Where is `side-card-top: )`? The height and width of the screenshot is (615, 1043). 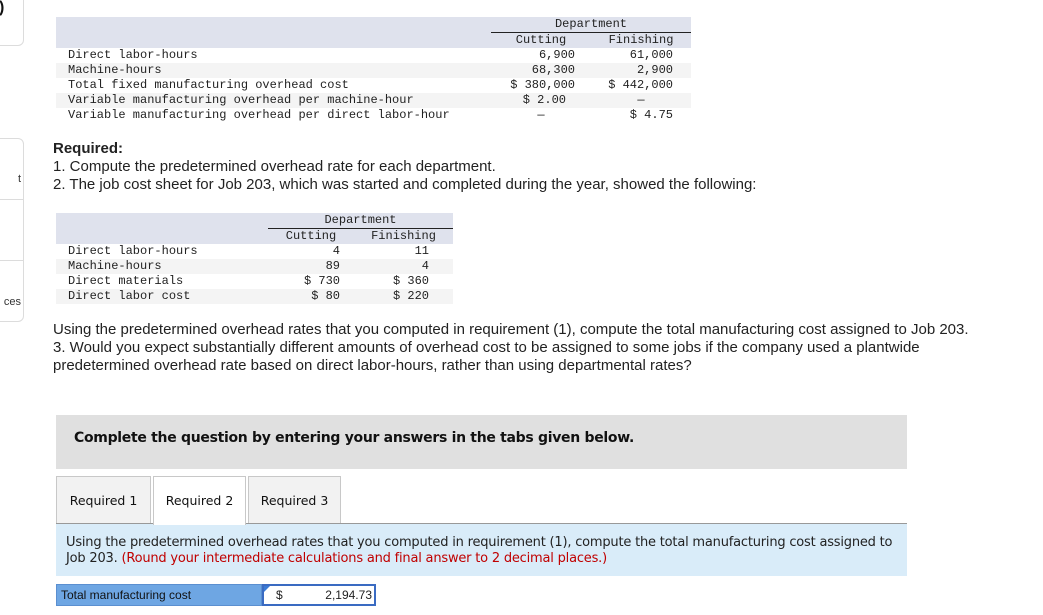
side-card-top: ) is located at coordinates (12, 23).